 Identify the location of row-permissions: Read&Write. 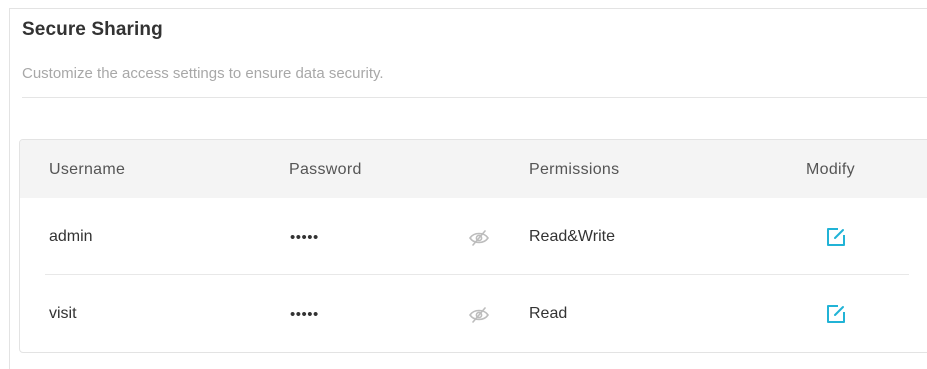
(572, 236).